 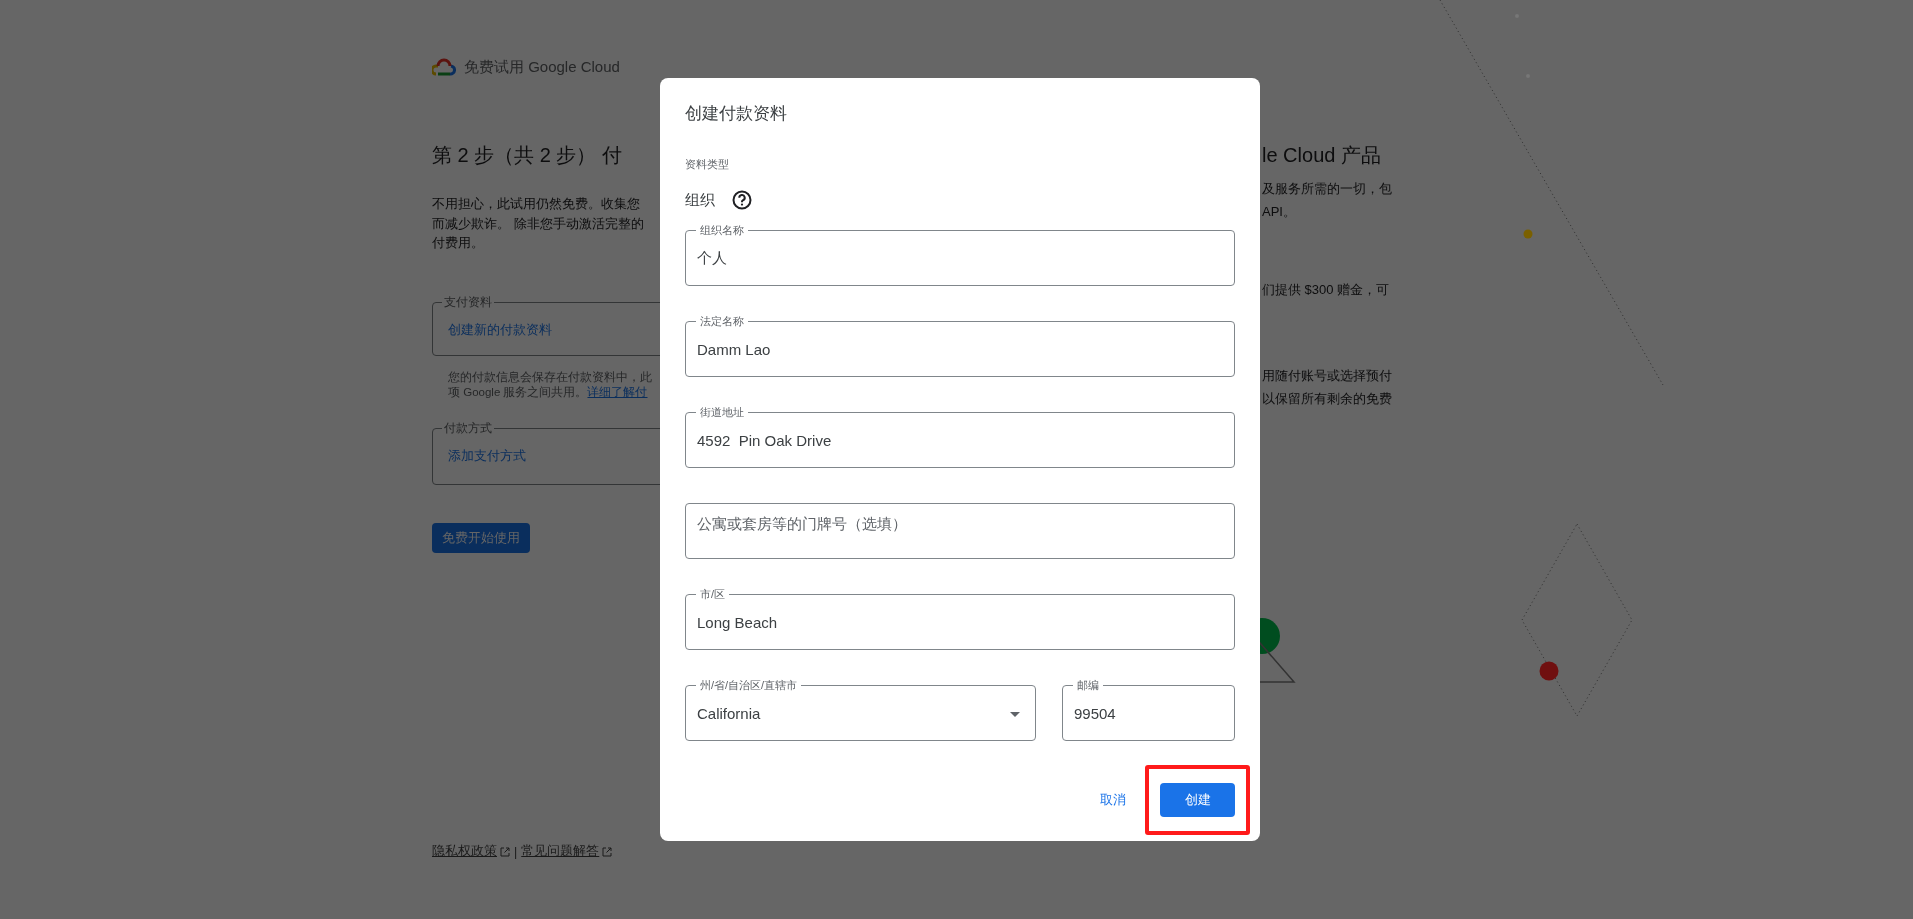 What do you see at coordinates (722, 230) in the screenshot?
I see `field-label: 组织名称` at bounding box center [722, 230].